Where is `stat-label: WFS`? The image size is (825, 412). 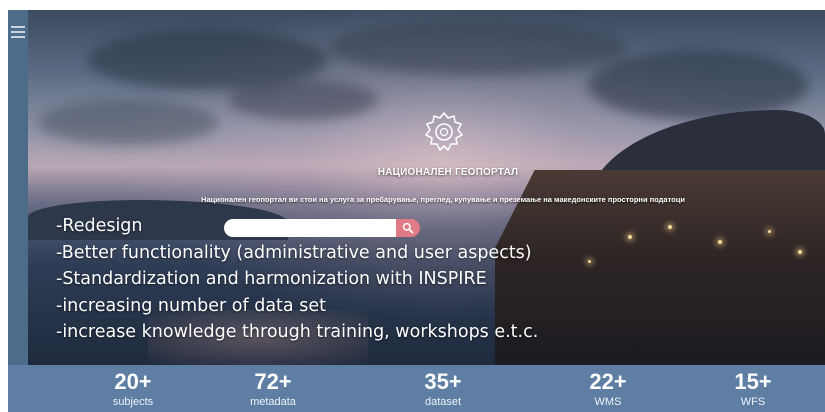
stat-label: WFS is located at coordinates (753, 402).